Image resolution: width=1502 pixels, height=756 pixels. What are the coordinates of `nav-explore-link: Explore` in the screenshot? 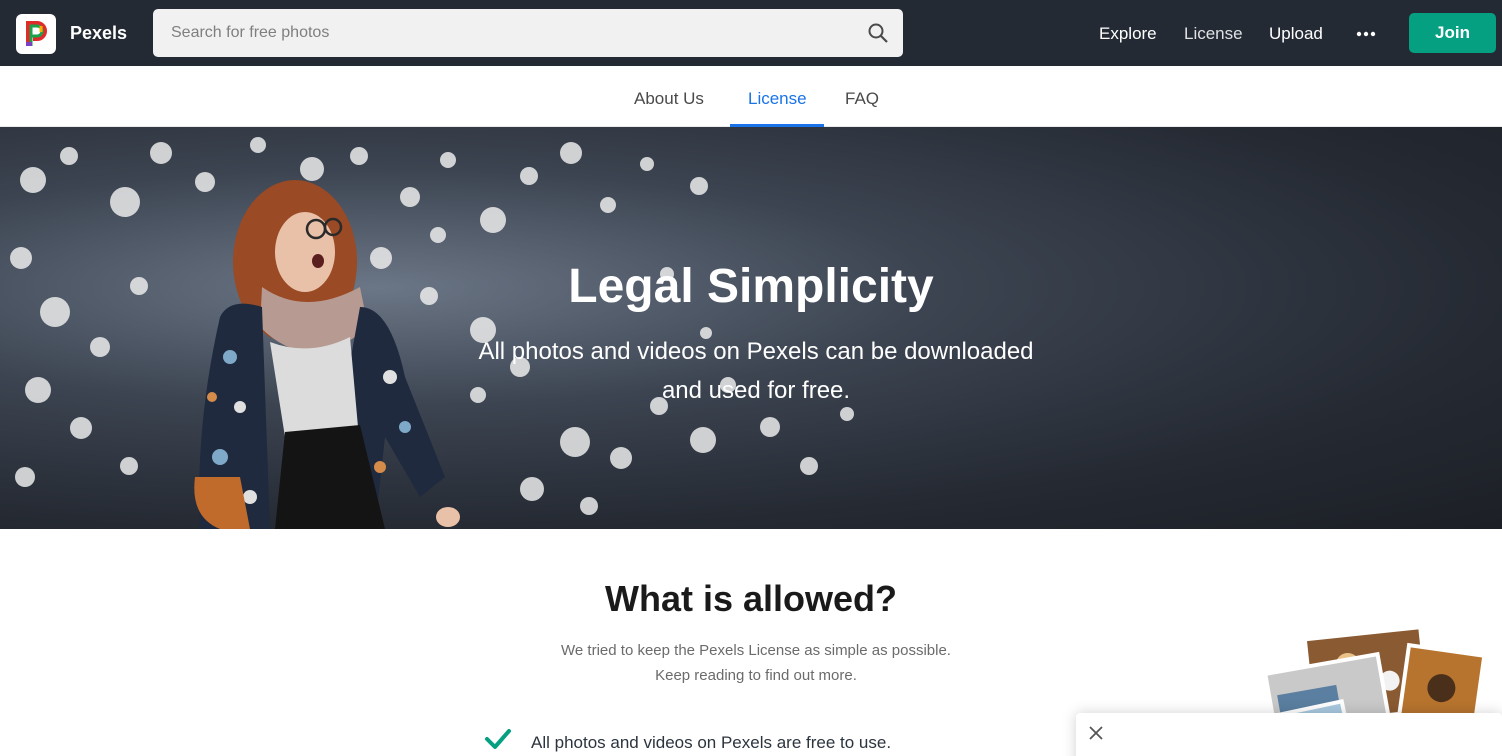 It's located at (1128, 34).